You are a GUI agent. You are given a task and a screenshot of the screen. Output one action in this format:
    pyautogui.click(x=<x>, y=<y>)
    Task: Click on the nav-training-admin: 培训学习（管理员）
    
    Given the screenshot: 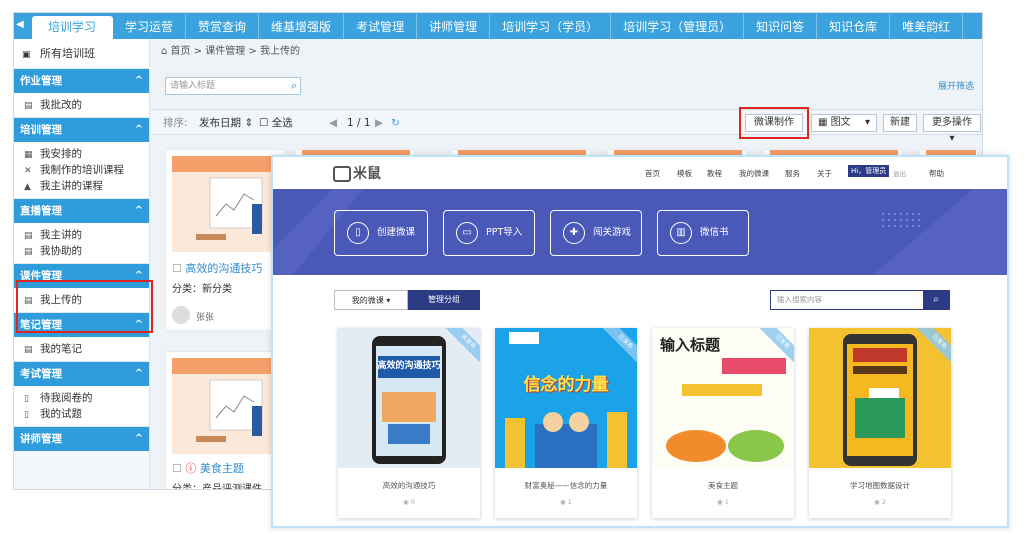 What is the action you would take?
    pyautogui.click(x=678, y=26)
    